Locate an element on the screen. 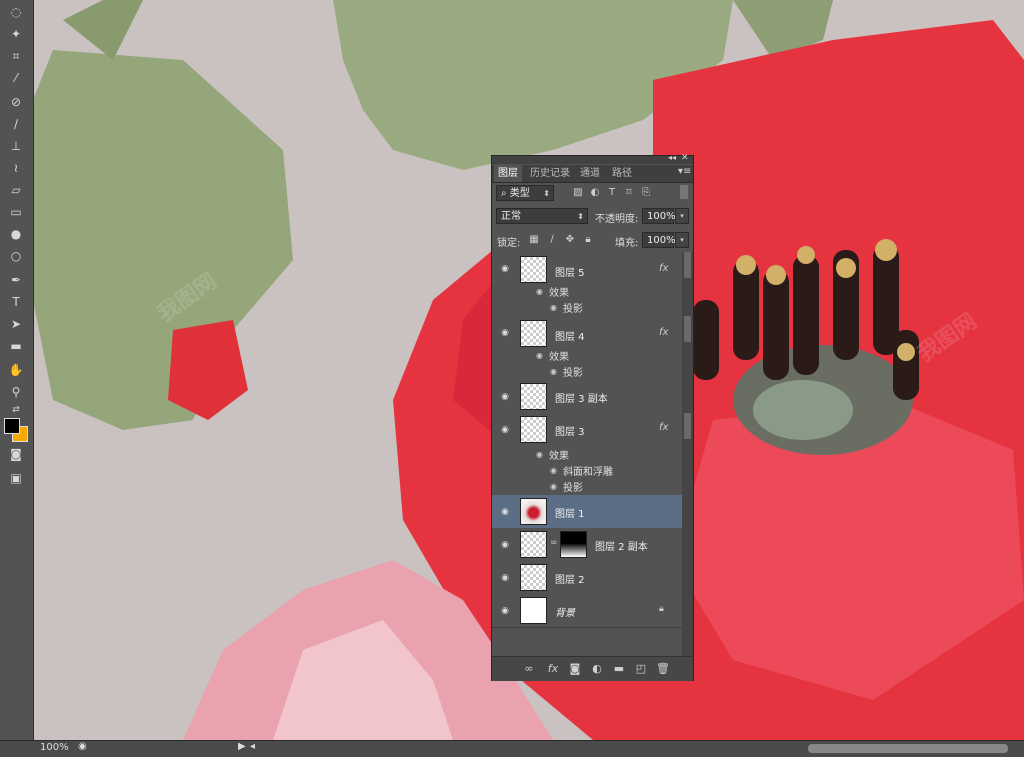  filter-shape-icon: ⌑ is located at coordinates (629, 193).